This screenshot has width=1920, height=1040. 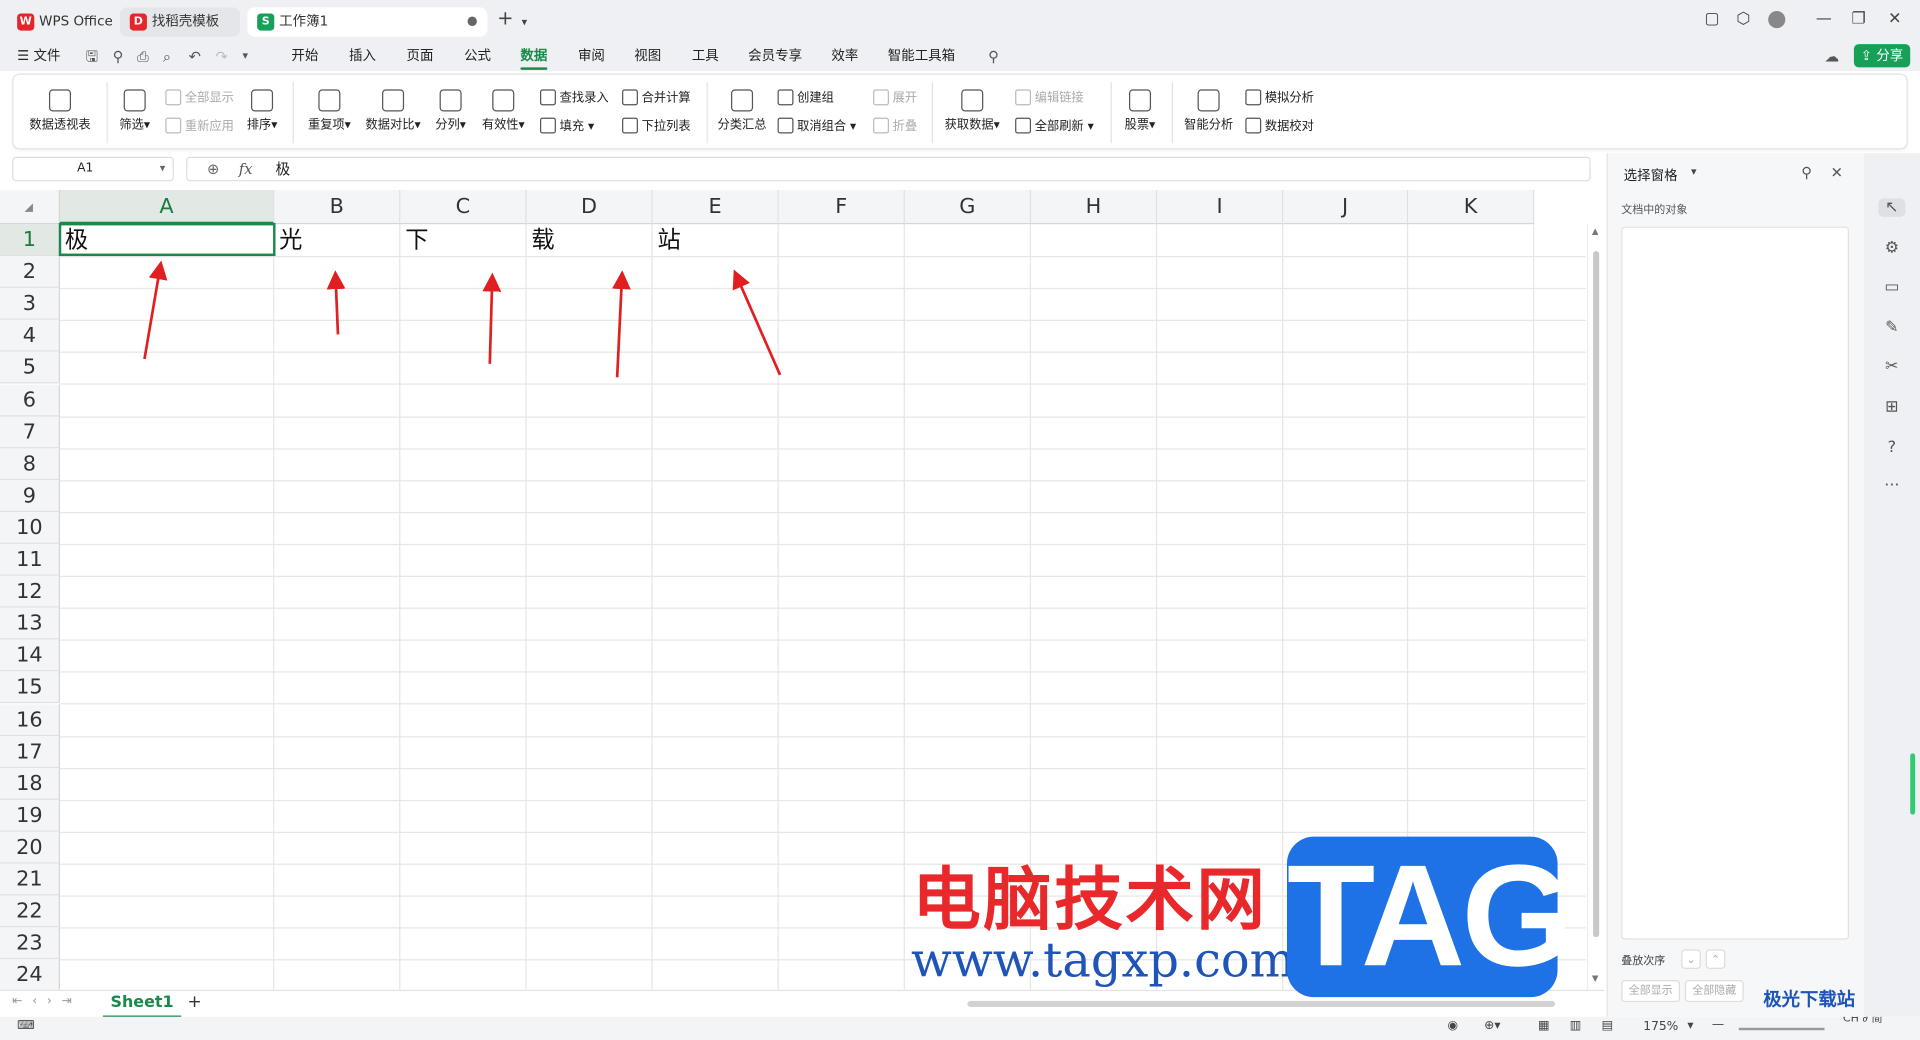 I want to click on zoom-formula-icon: ⊕, so click(x=213, y=169).